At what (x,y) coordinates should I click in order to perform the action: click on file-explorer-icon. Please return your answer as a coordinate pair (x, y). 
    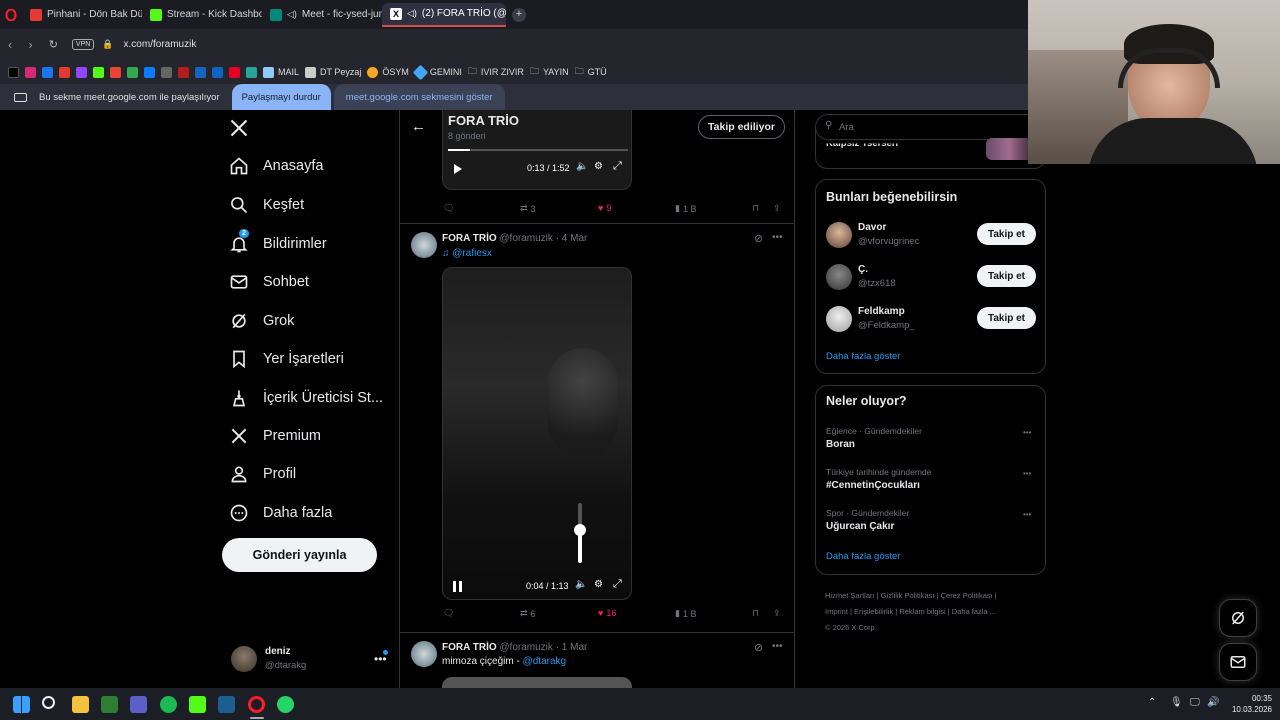
    Looking at the image, I should click on (80, 704).